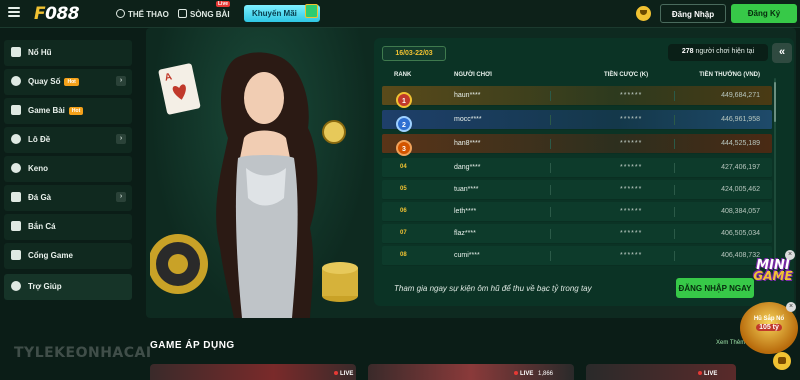  I want to click on sidebar-item-label: Quay Số, so click(44, 81).